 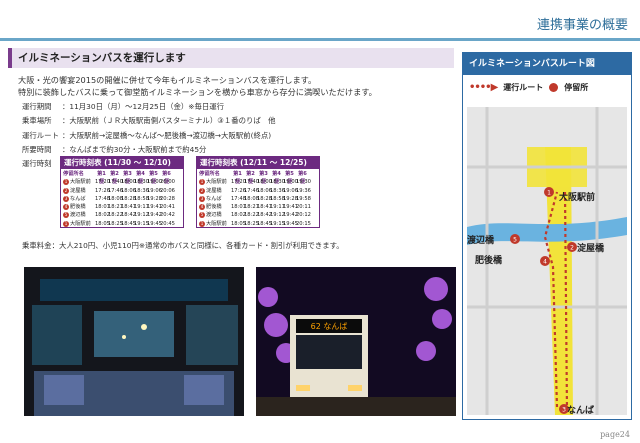 What do you see at coordinates (74, 190) in the screenshot?
I see `timetable-stop: 2 淀屋橋` at bounding box center [74, 190].